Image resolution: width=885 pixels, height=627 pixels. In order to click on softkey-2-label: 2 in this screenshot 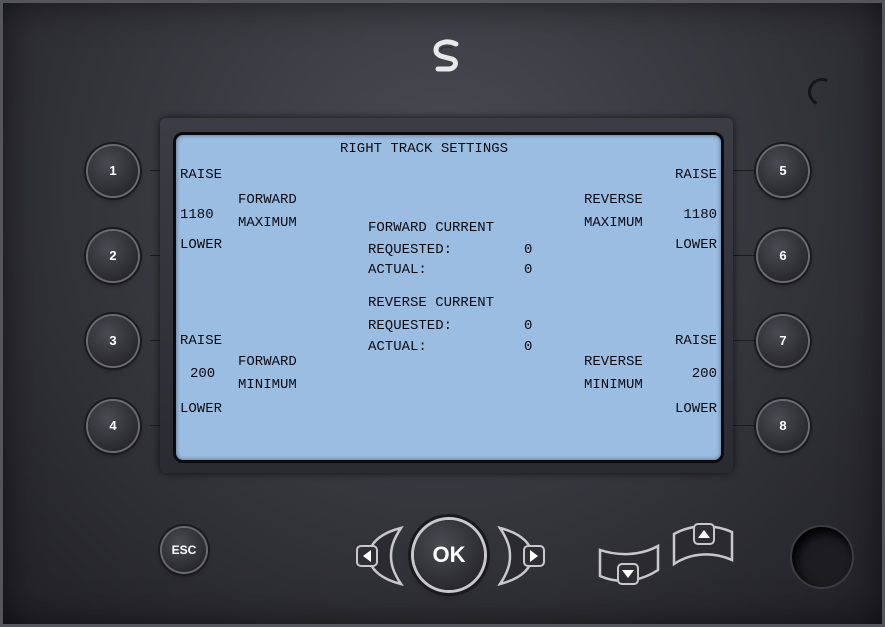, I will do `click(113, 255)`.